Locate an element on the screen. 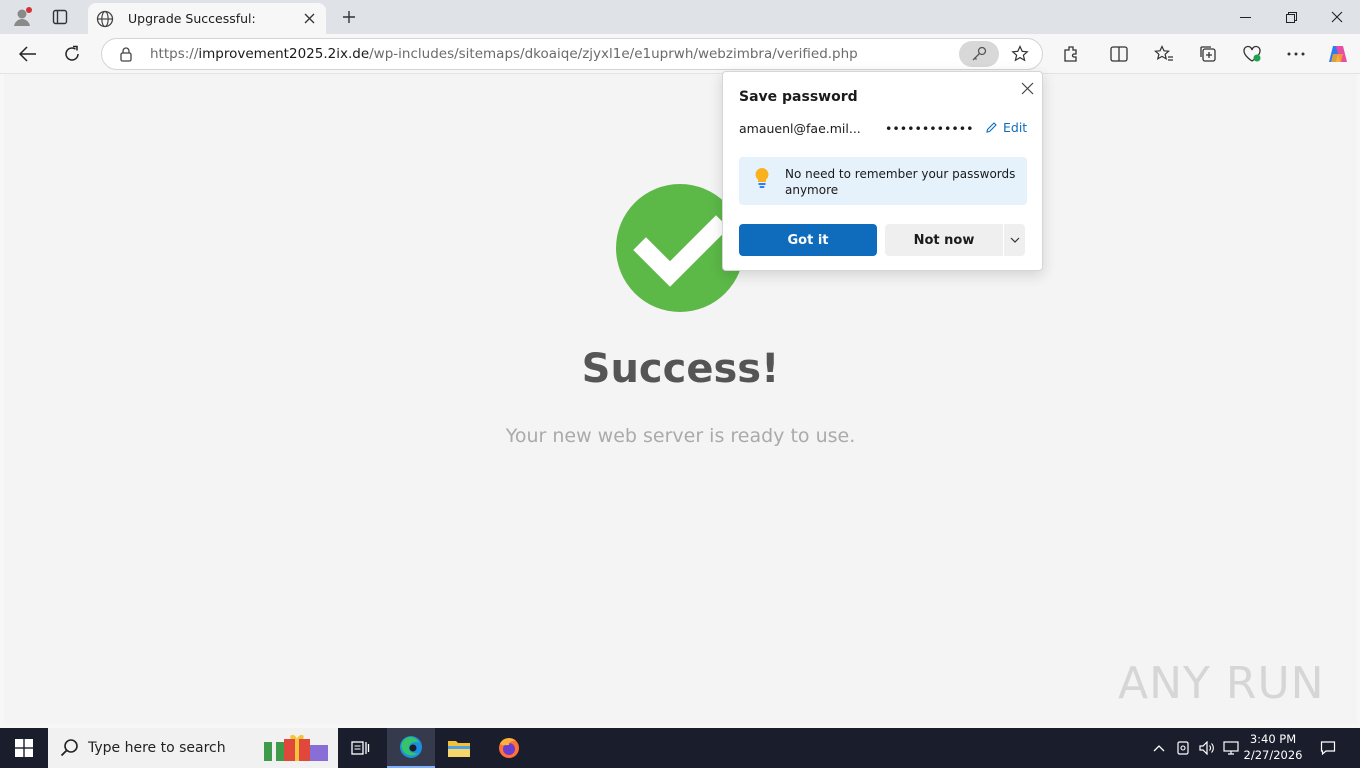 The height and width of the screenshot is (768, 1360). windows-icon is located at coordinates (24, 748).